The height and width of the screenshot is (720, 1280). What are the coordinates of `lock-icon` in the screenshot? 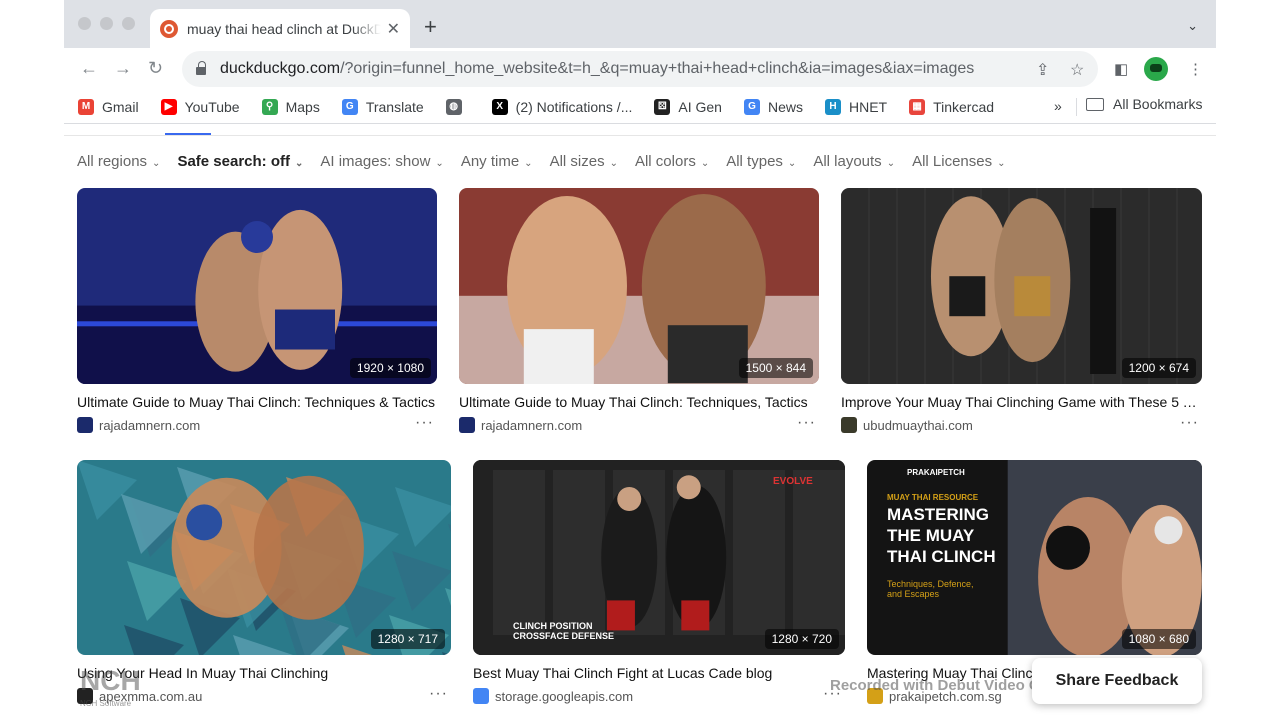 It's located at (201, 68).